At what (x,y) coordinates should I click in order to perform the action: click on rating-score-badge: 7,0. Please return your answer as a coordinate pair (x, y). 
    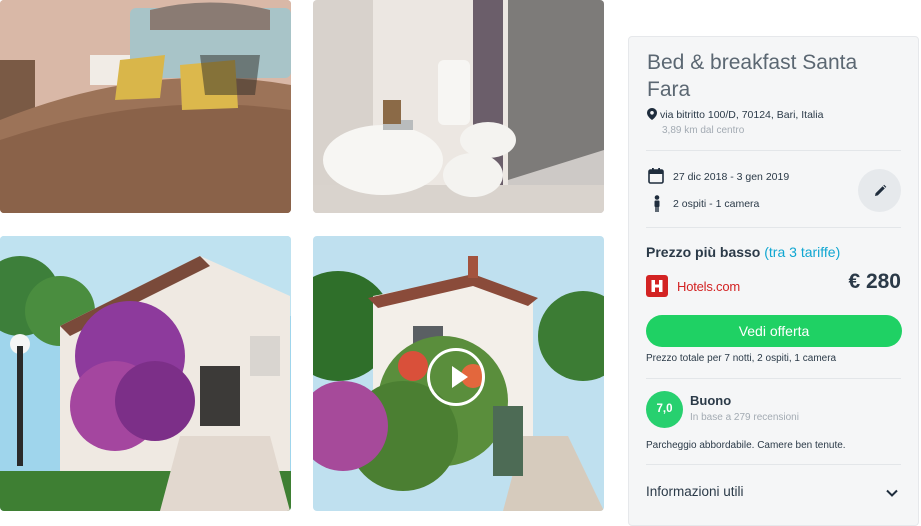
    Looking at the image, I should click on (664, 409).